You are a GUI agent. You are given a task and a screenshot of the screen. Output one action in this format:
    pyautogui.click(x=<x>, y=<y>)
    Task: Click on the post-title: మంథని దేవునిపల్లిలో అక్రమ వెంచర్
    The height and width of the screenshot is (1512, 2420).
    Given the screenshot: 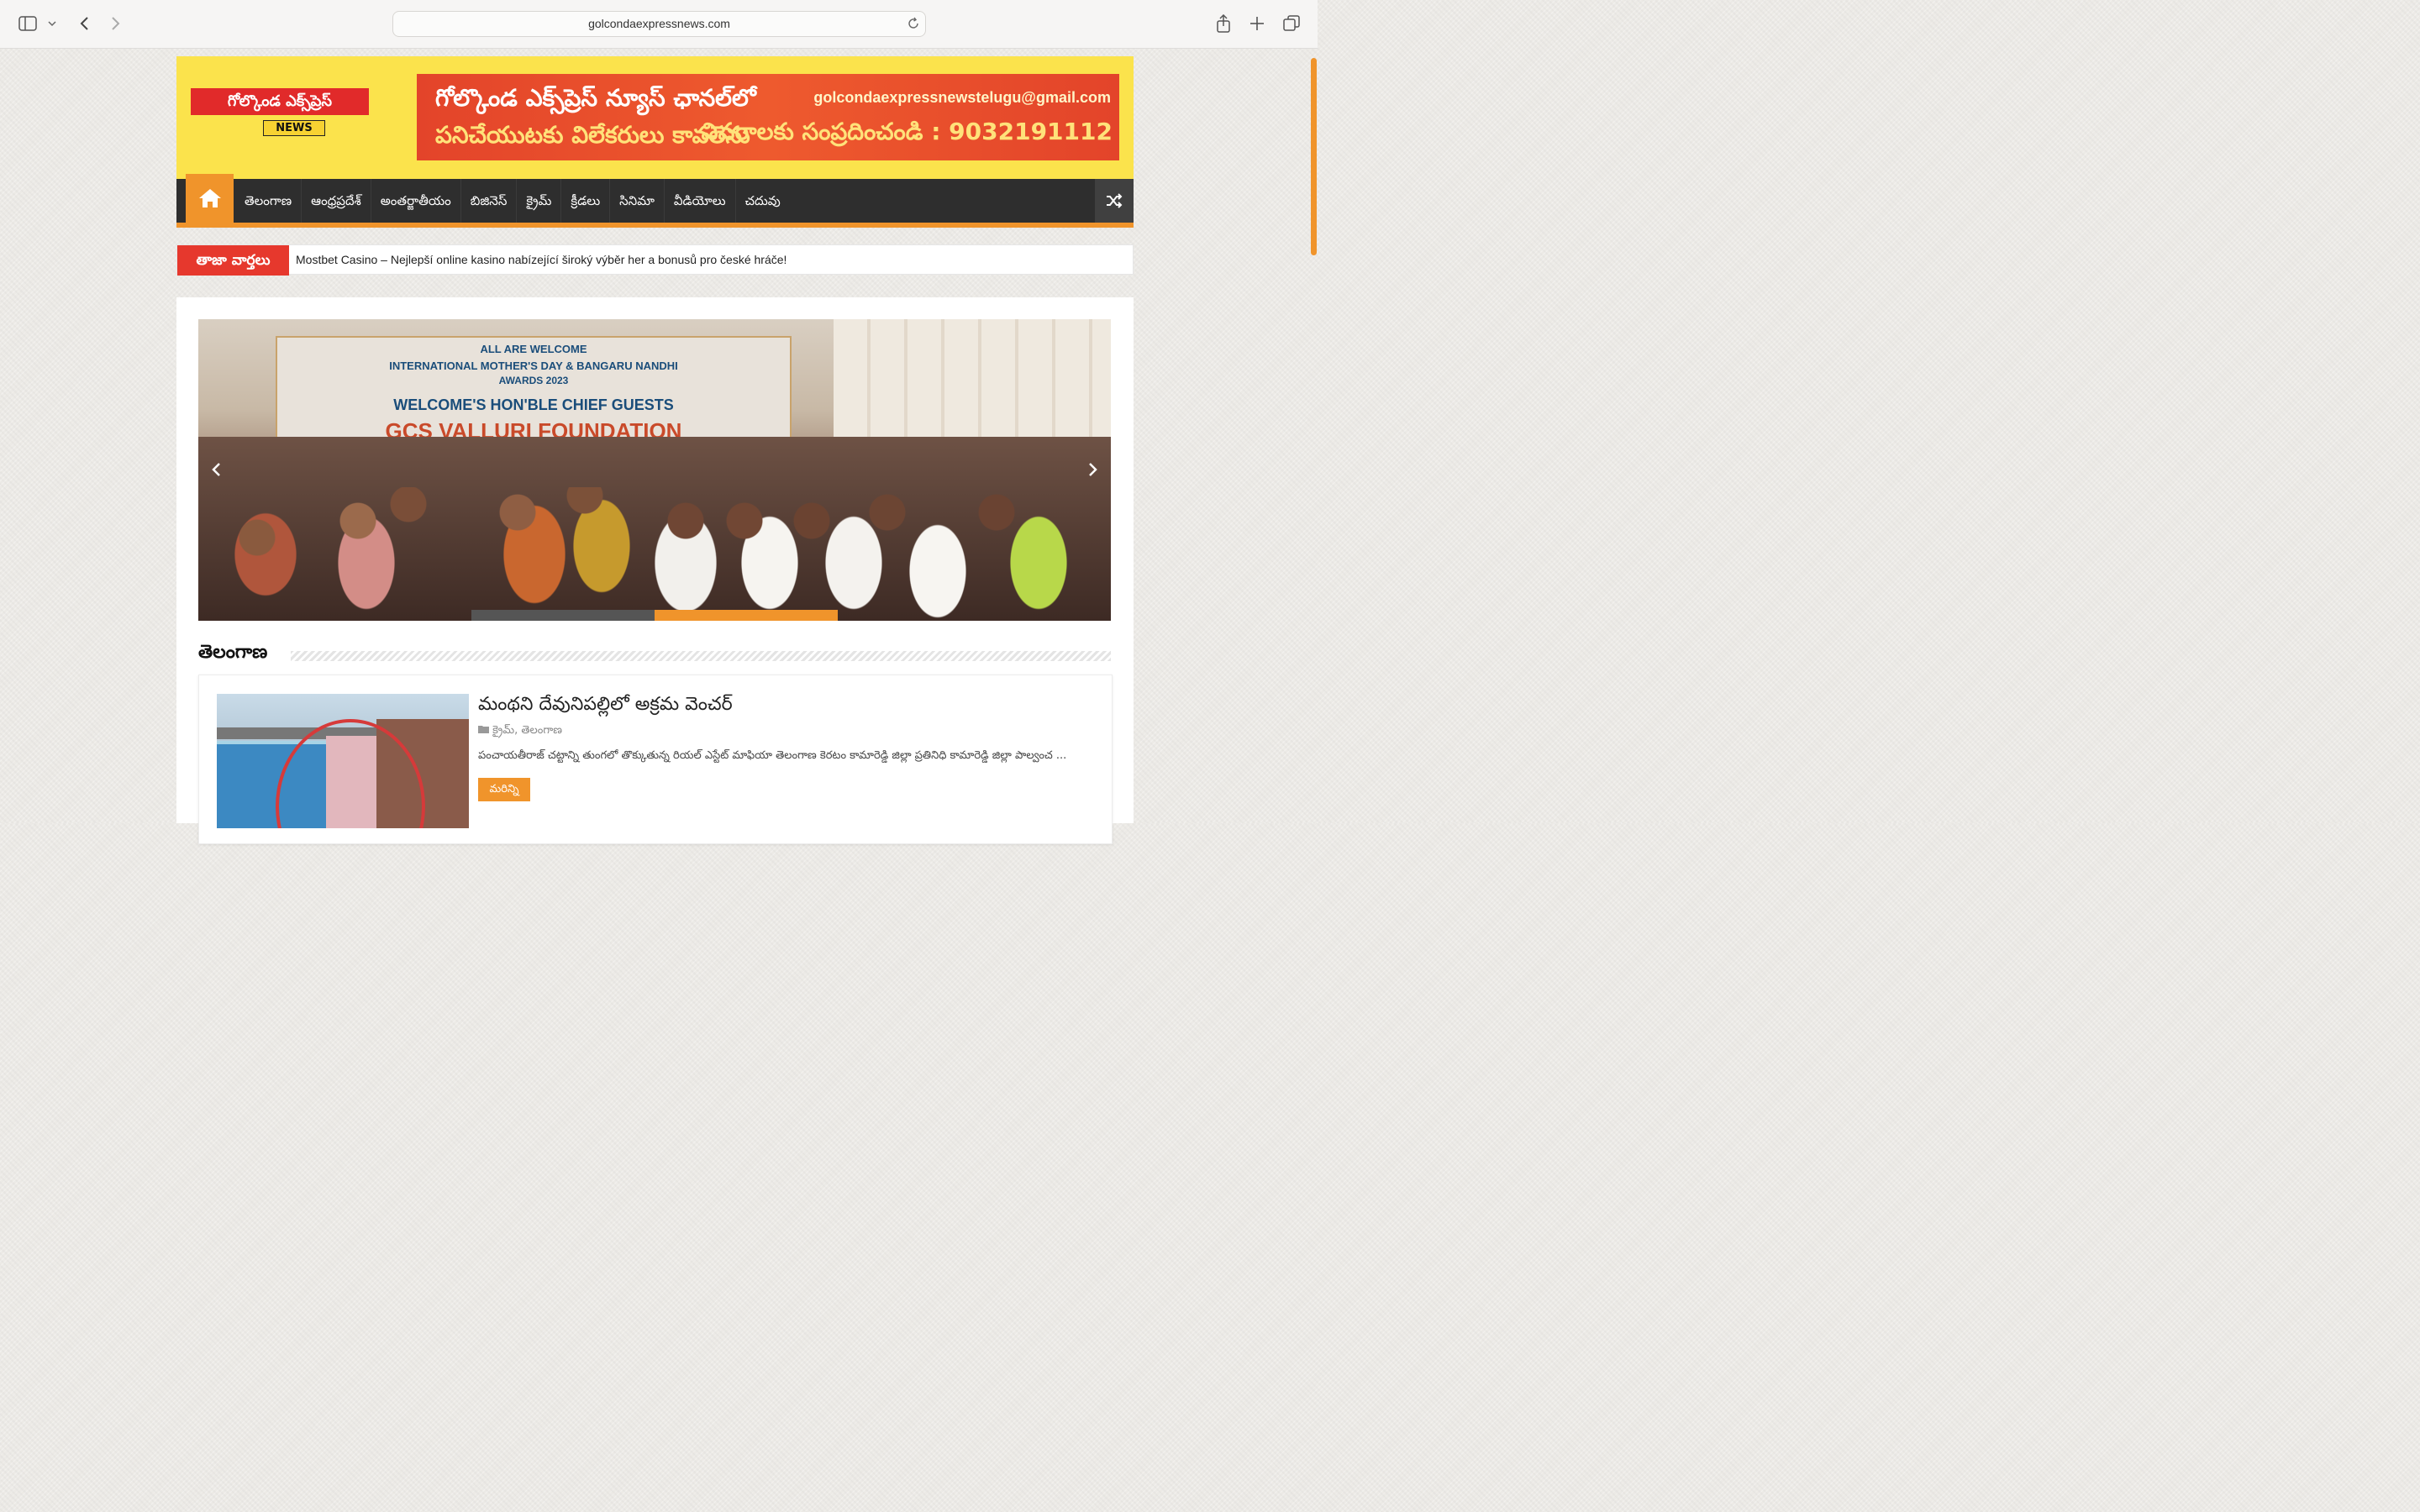 What is the action you would take?
    pyautogui.click(x=605, y=706)
    